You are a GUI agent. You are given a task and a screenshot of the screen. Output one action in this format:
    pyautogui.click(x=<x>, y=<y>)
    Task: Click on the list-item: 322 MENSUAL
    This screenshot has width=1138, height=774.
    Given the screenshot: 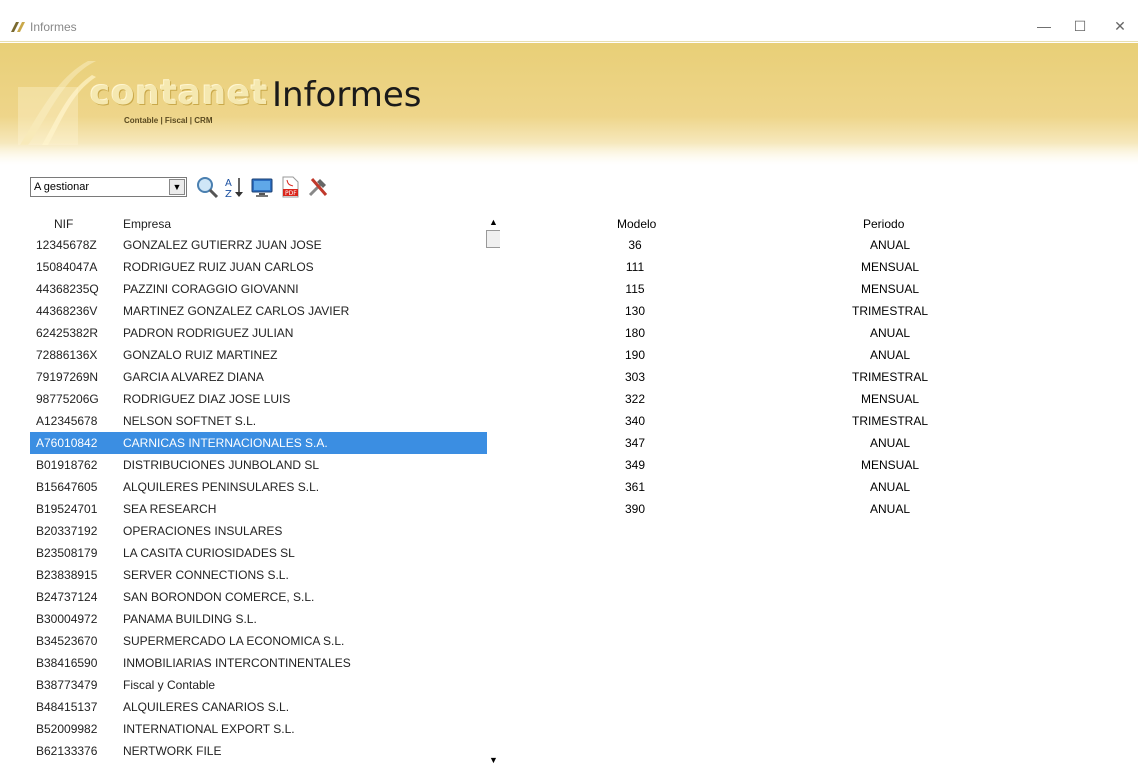 What is the action you would take?
    pyautogui.click(x=800, y=399)
    